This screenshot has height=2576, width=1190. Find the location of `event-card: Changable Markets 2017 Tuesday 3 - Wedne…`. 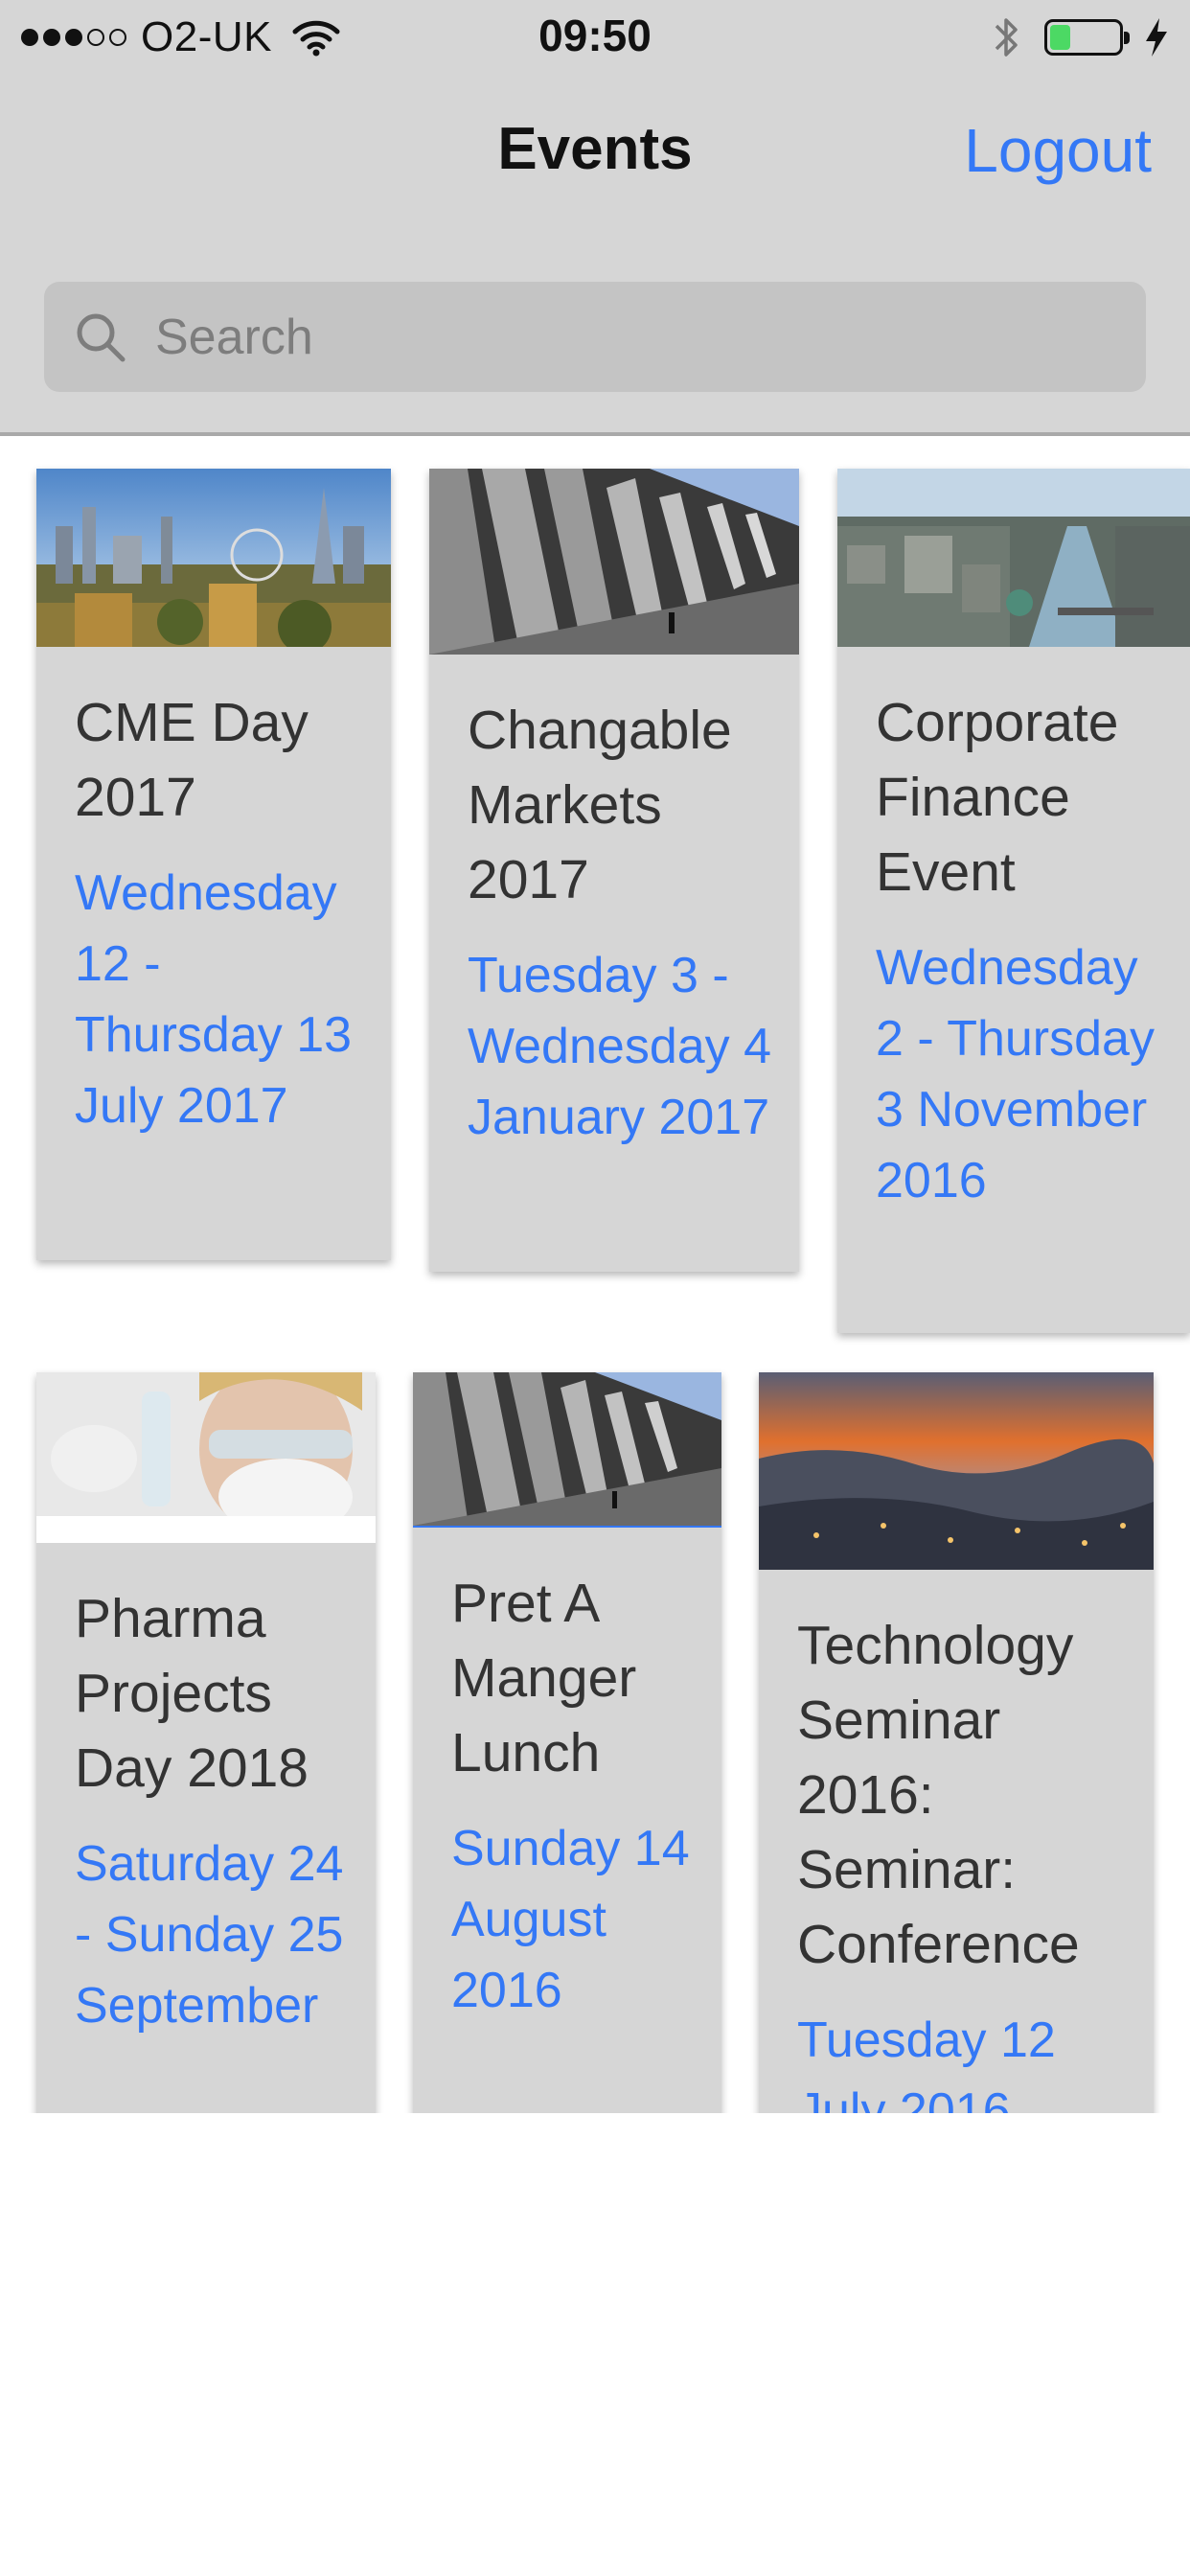

event-card: Changable Markets 2017 Tuesday 3 - Wedne… is located at coordinates (614, 870).